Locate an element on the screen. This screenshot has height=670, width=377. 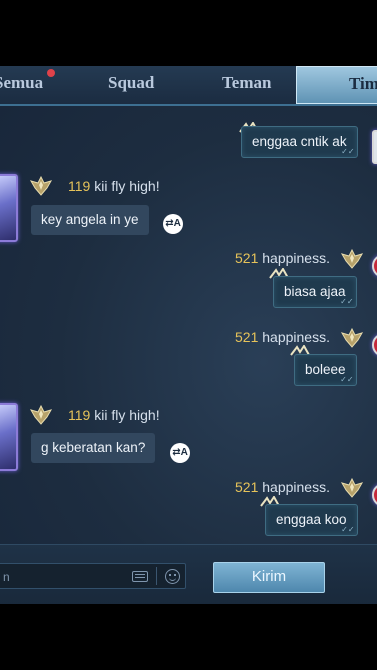
message-text: biasa ajaa is located at coordinates (315, 291).